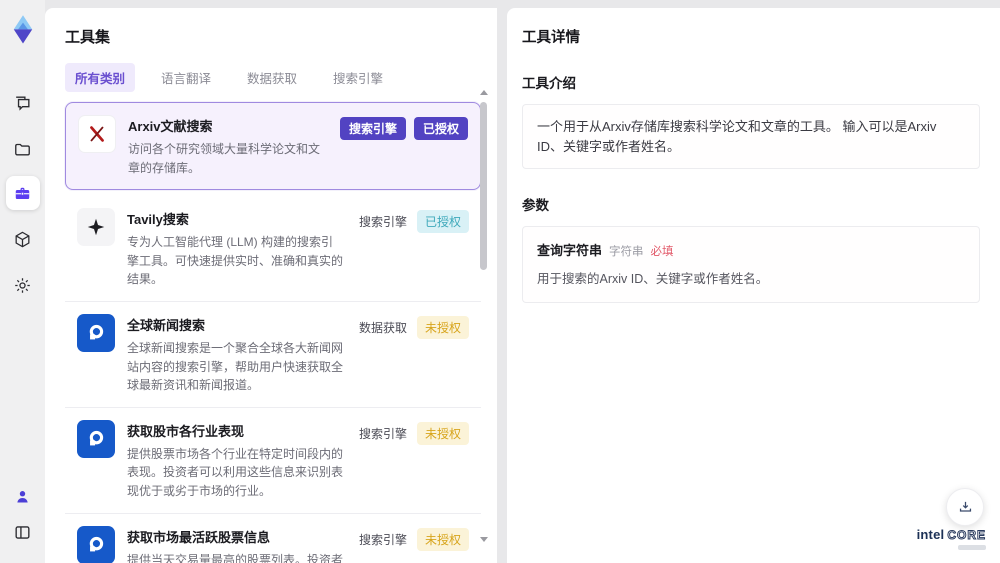 This screenshot has height=563, width=1000. What do you see at coordinates (23, 30) in the screenshot?
I see `app-logo-icon` at bounding box center [23, 30].